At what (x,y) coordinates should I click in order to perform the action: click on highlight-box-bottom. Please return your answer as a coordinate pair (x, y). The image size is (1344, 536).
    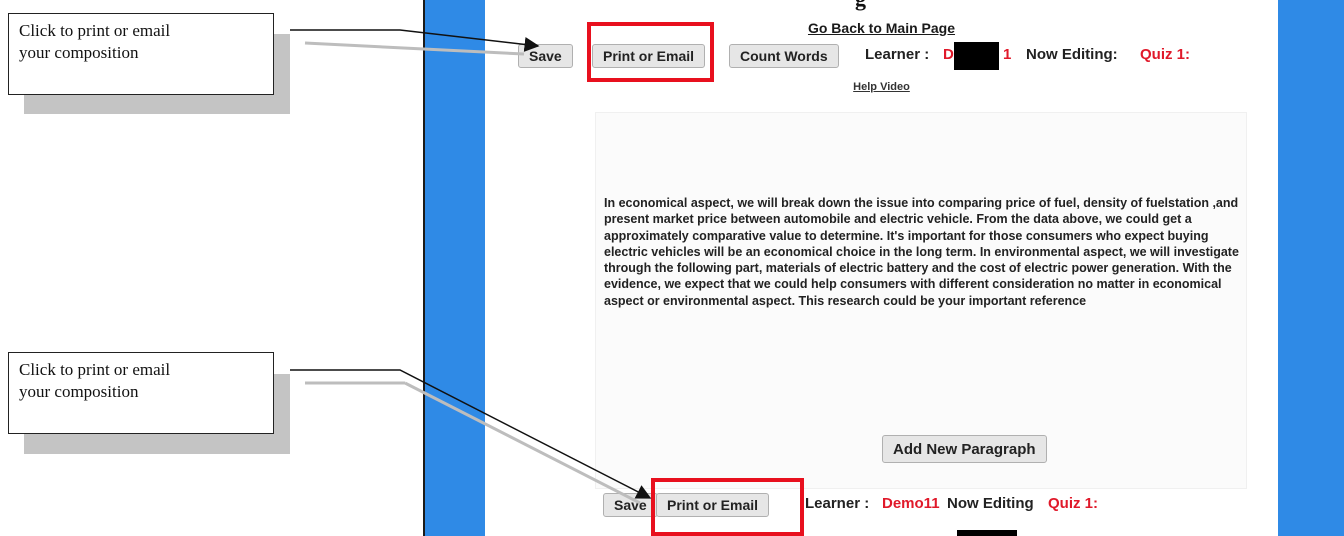
    Looking at the image, I should click on (727, 507).